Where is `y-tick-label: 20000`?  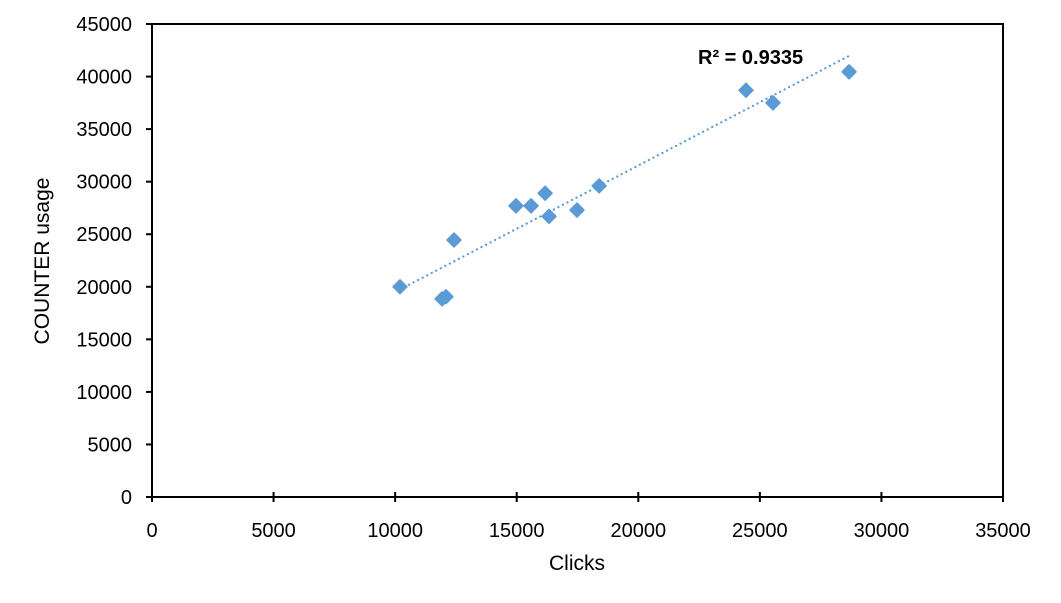 y-tick-label: 20000 is located at coordinates (104, 288).